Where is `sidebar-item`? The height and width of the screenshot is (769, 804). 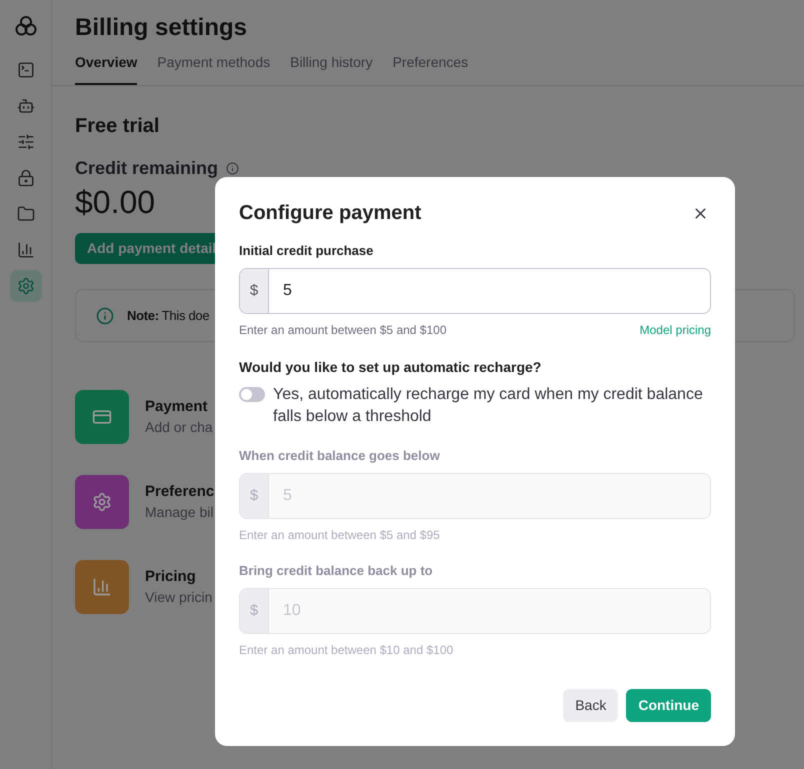 sidebar-item is located at coordinates (26, 286).